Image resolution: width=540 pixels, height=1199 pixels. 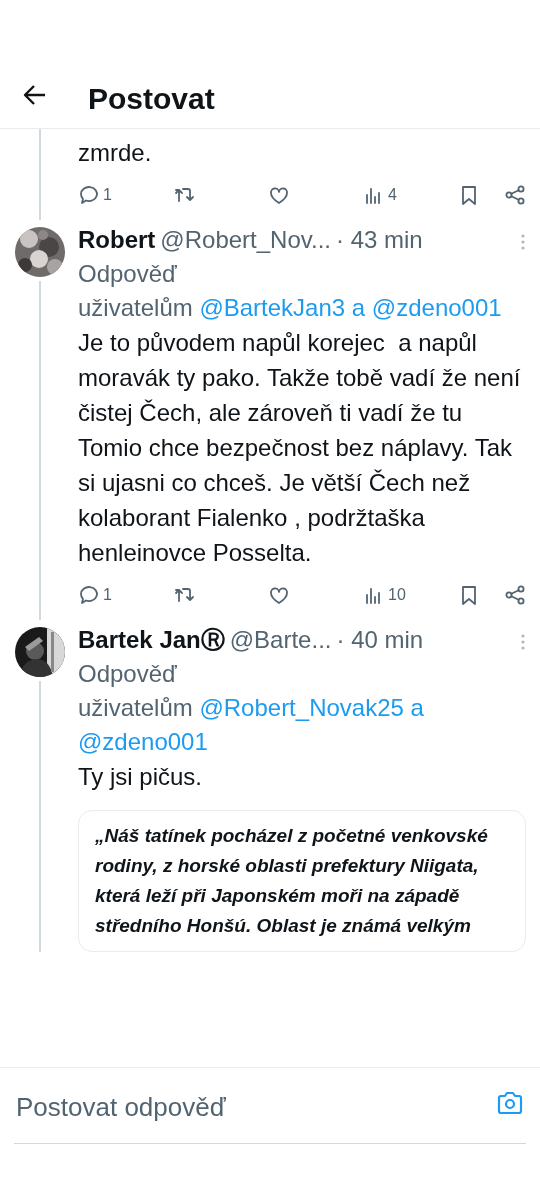 I want to click on views-button: 10, so click(x=384, y=595).